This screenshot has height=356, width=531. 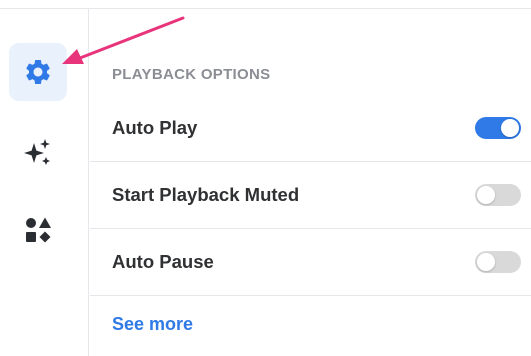 I want to click on sparkles-icon, so click(x=37, y=152).